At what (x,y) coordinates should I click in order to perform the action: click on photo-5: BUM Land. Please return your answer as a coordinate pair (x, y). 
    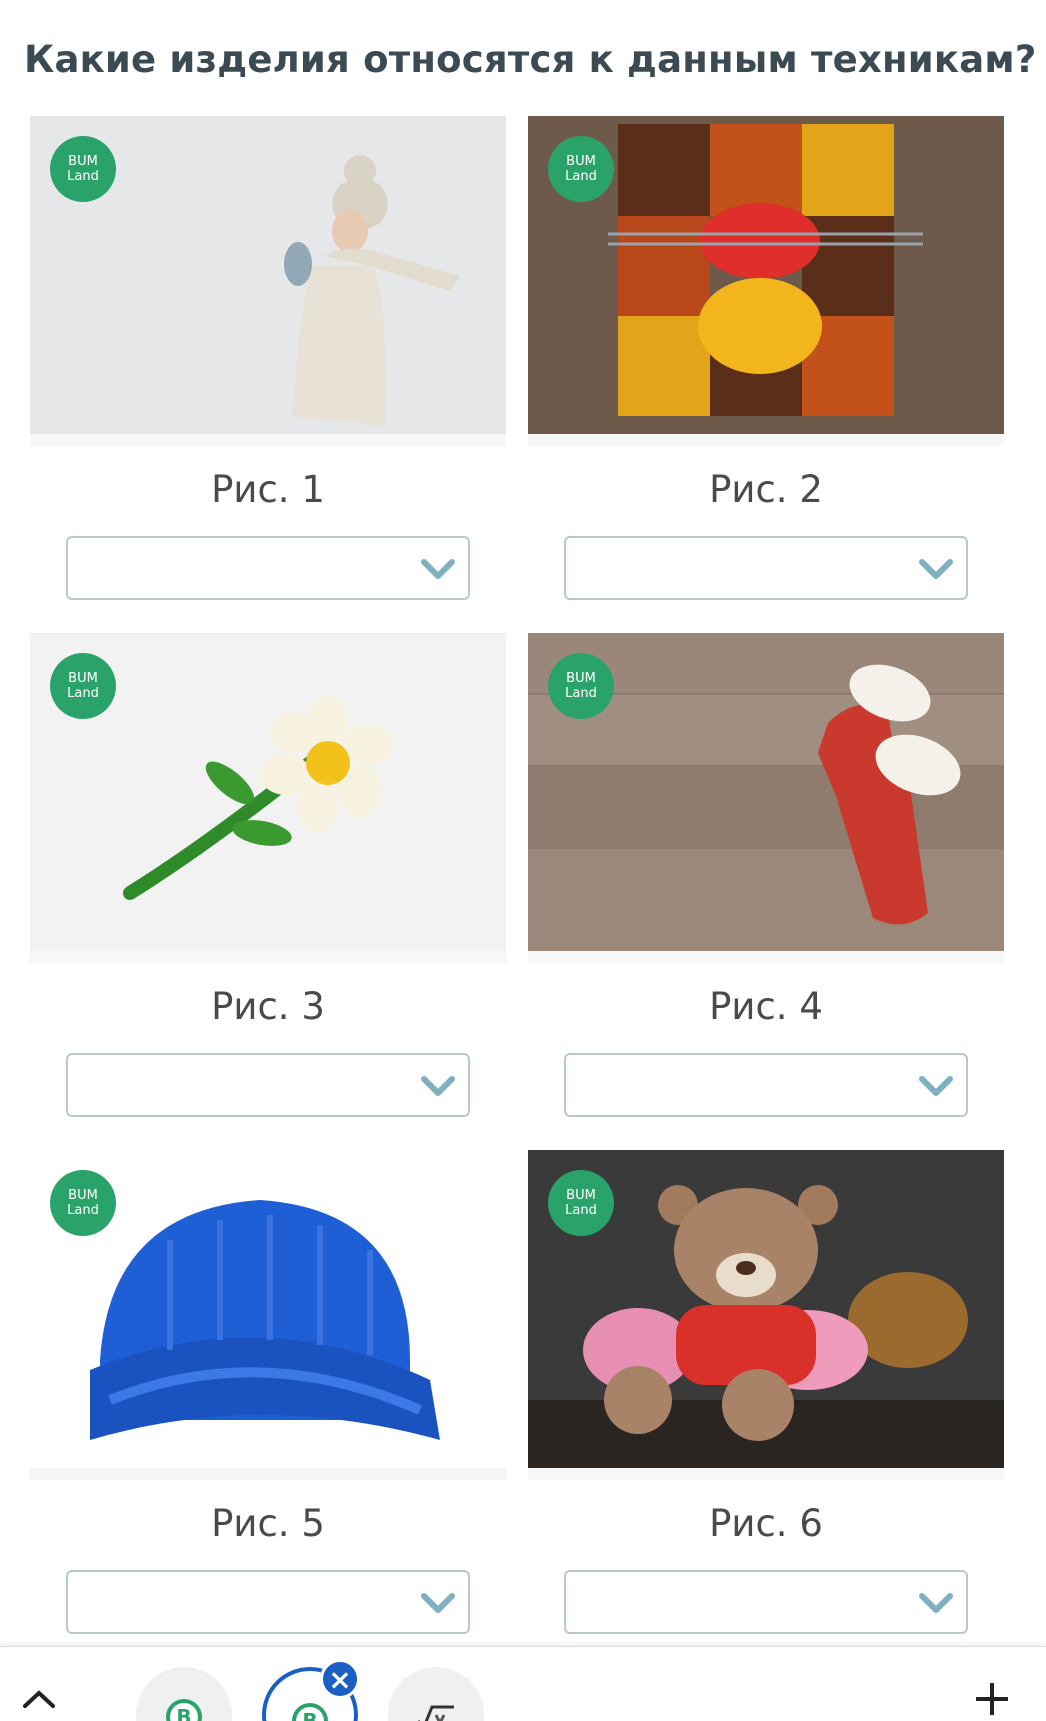
    Looking at the image, I should click on (268, 1315).